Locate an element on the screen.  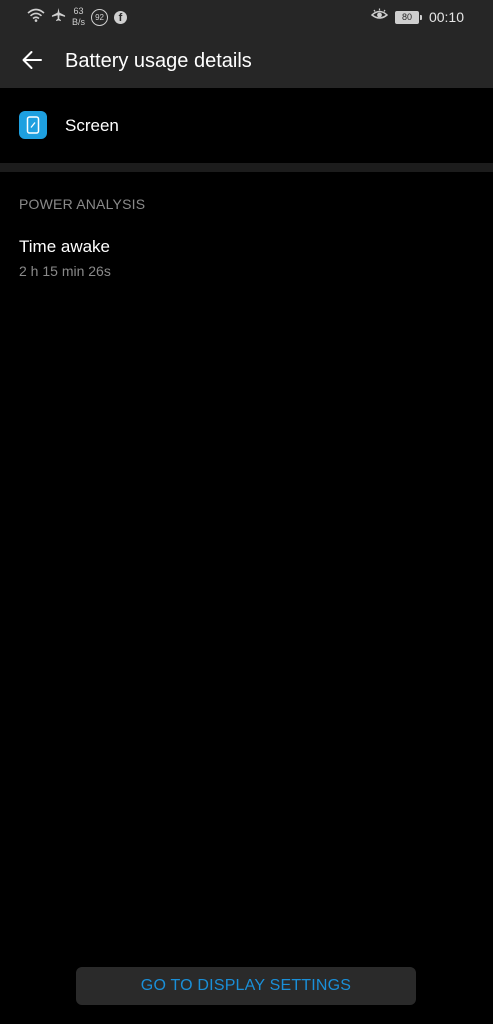
time-awake-label: Time awake is located at coordinates (65, 246).